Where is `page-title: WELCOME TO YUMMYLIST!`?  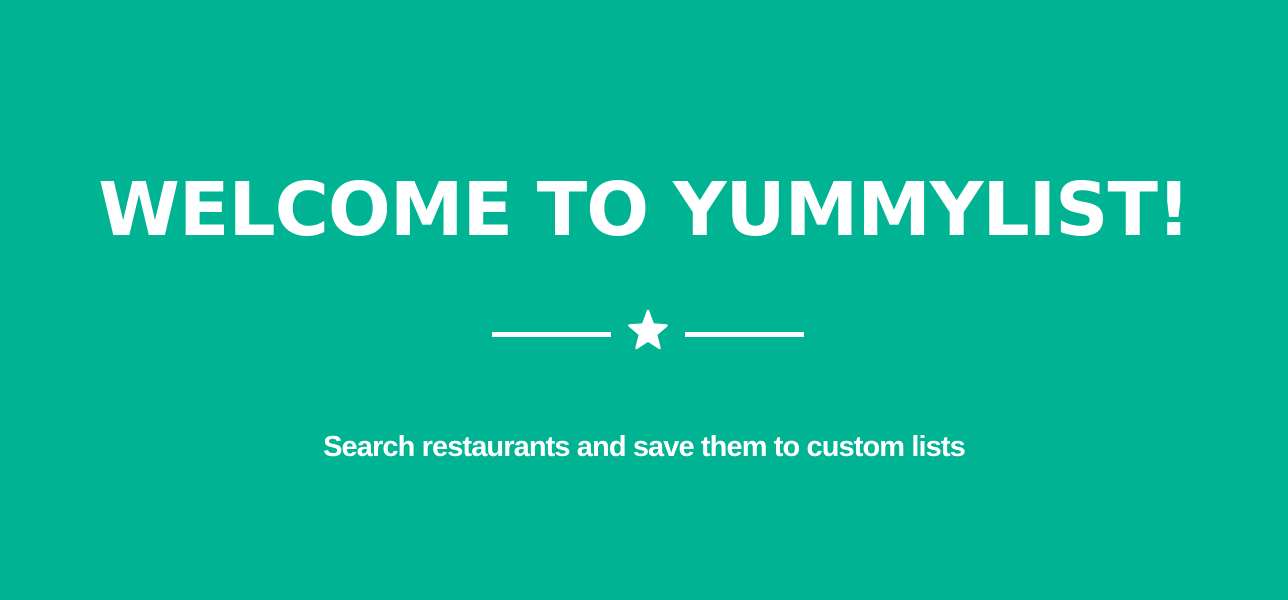 page-title: WELCOME TO YUMMYLIST! is located at coordinates (644, 210).